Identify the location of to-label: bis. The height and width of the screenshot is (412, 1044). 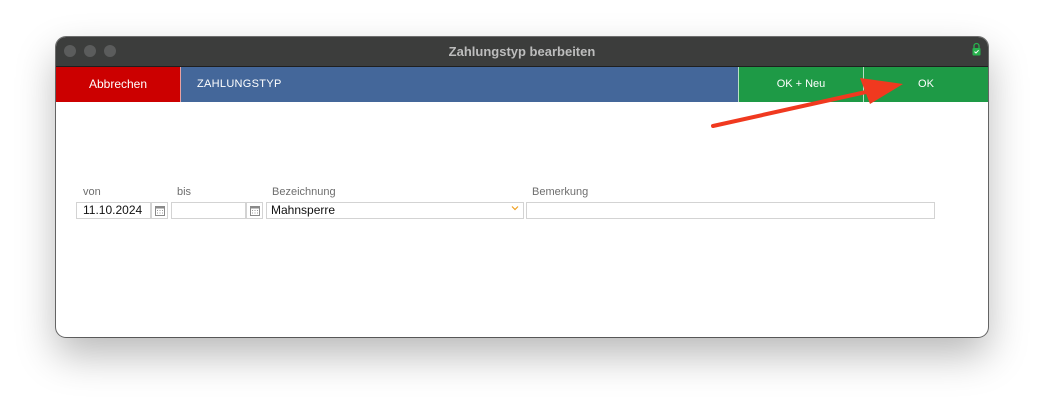
(184, 192).